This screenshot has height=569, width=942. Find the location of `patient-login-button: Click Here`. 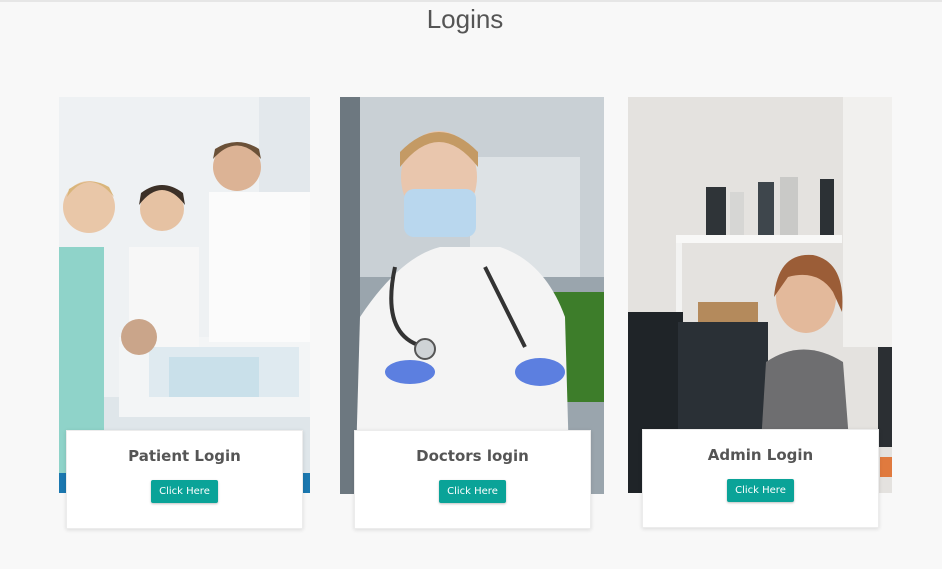

patient-login-button: Click Here is located at coordinates (184, 491).